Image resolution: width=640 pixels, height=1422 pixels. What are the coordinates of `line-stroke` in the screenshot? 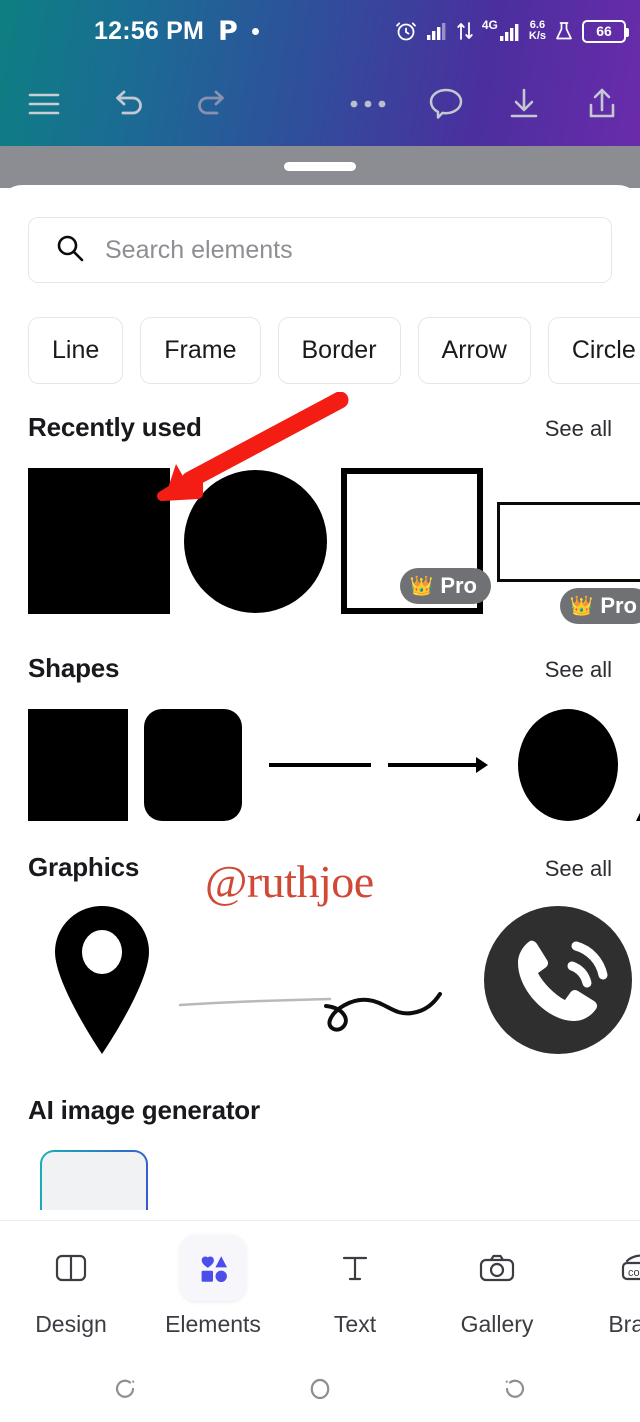 It's located at (320, 765).